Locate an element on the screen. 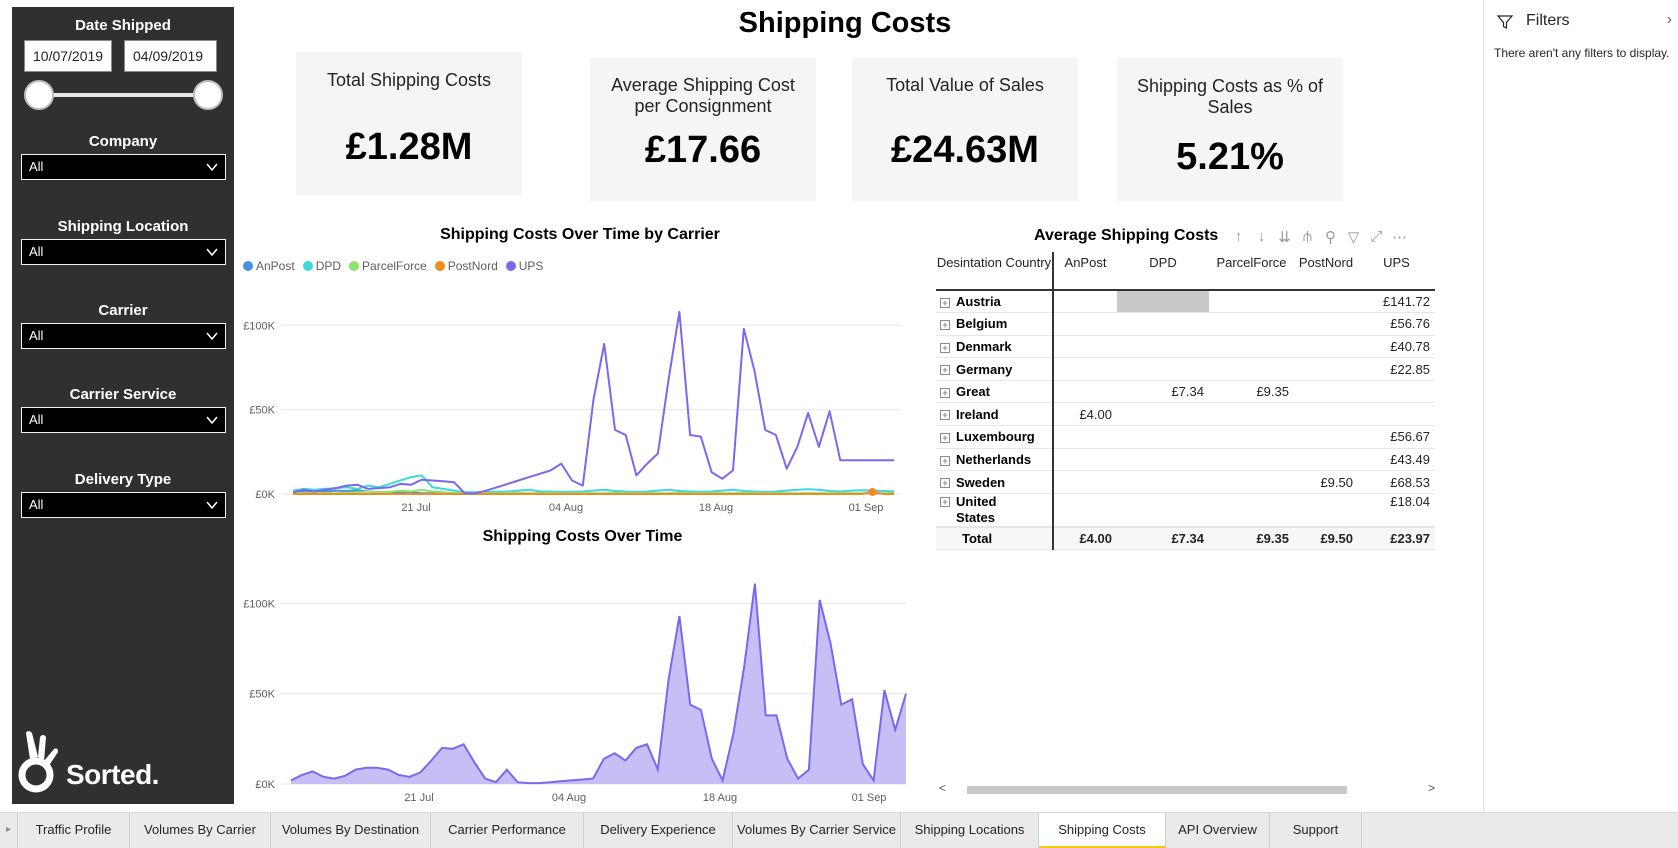  row-header: + Ireland is located at coordinates (995, 414).